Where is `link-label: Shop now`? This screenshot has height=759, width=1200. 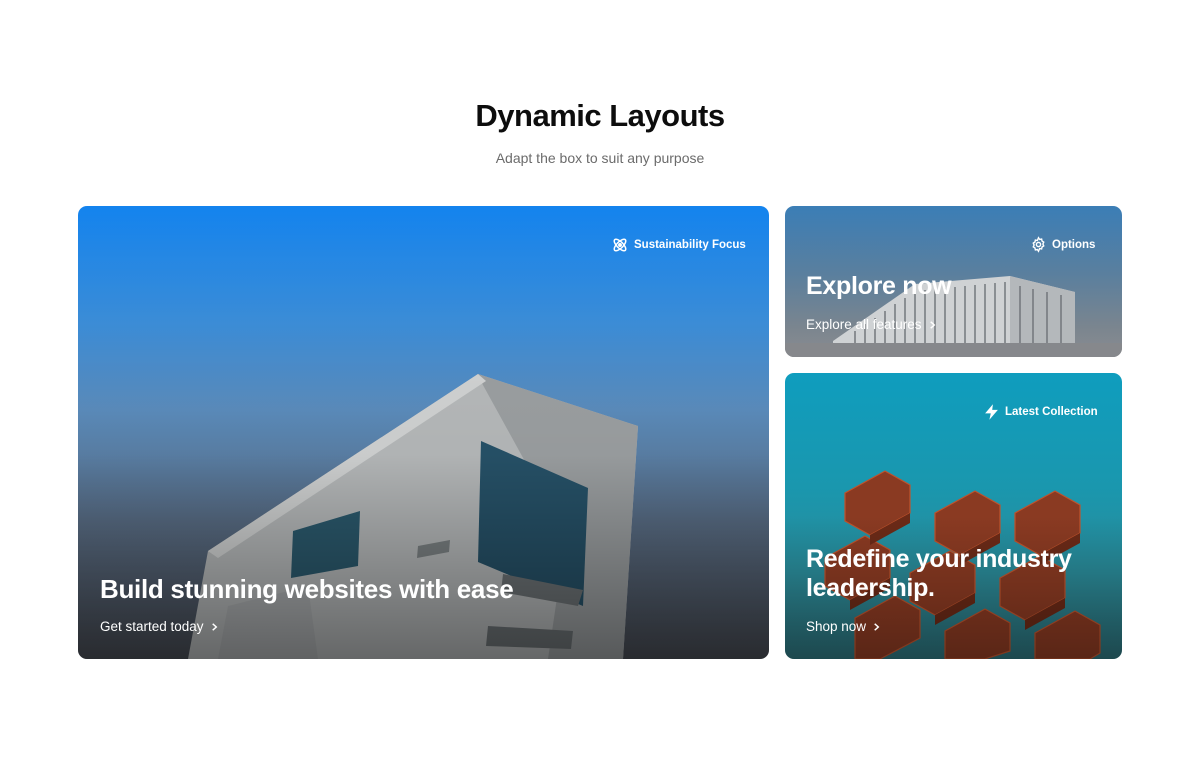
link-label: Shop now is located at coordinates (836, 626).